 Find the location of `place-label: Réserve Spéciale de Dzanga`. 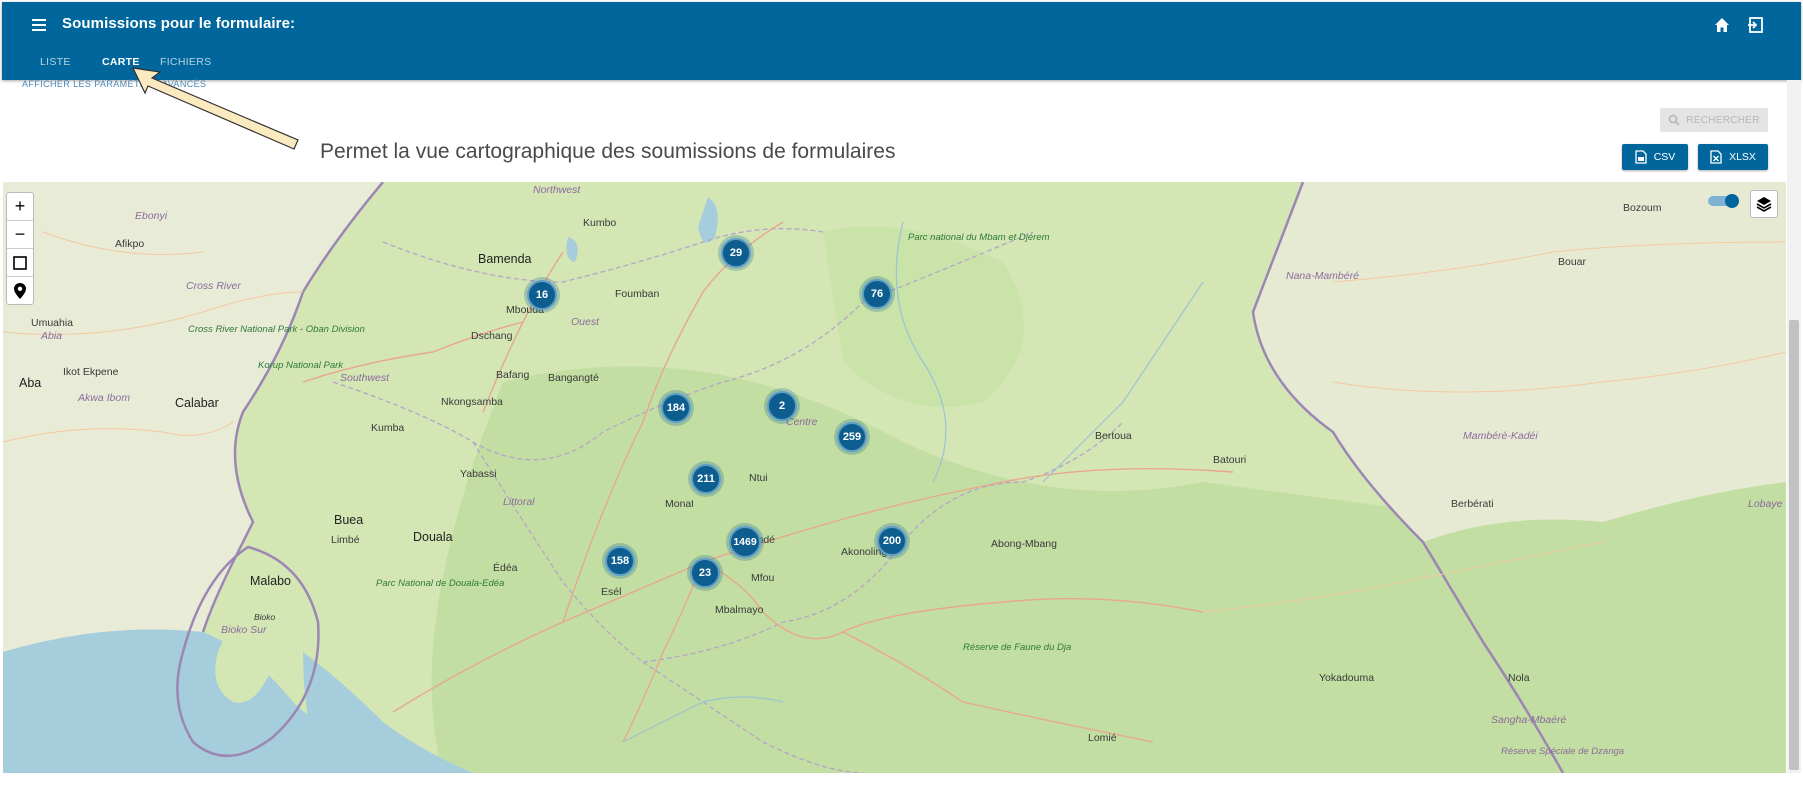

place-label: Réserve Spéciale de Dzanga is located at coordinates (1562, 751).